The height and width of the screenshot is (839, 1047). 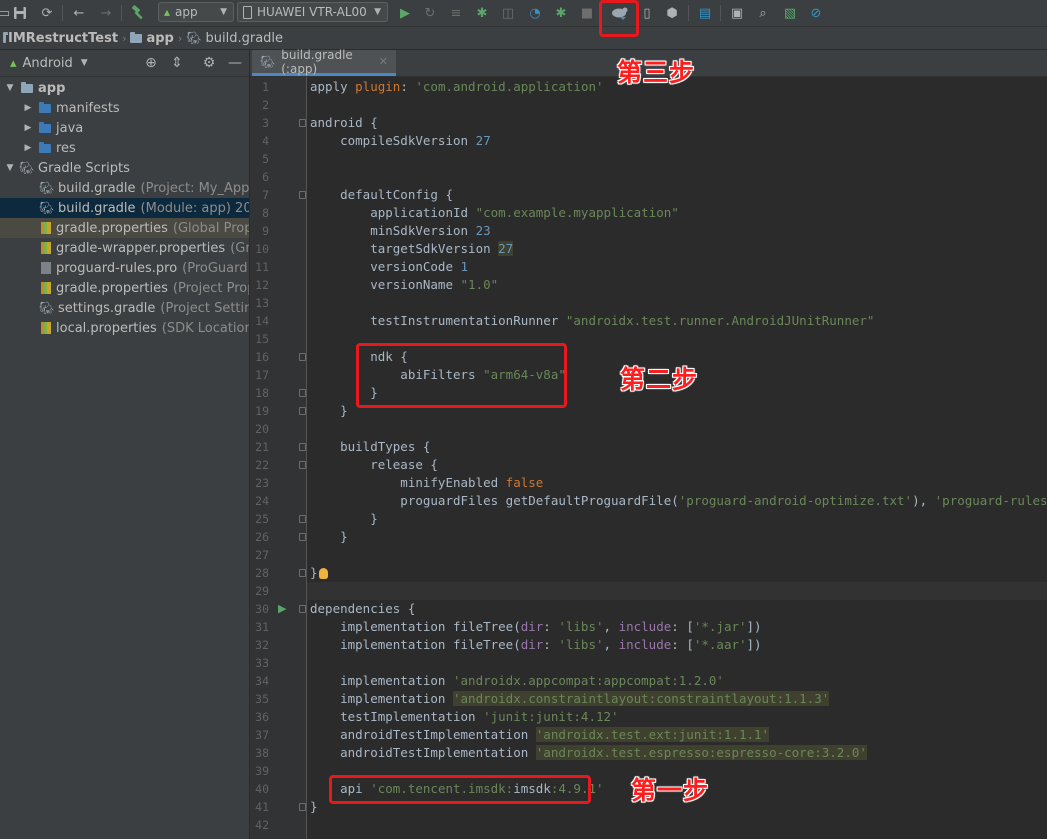 What do you see at coordinates (20, 13) in the screenshot?
I see `save-icon` at bounding box center [20, 13].